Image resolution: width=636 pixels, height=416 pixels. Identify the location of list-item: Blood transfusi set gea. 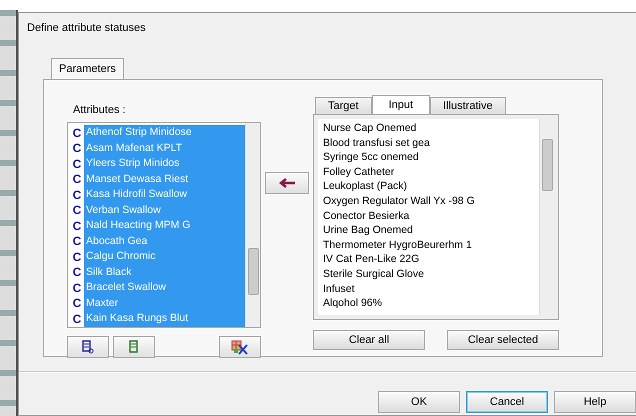
(429, 143).